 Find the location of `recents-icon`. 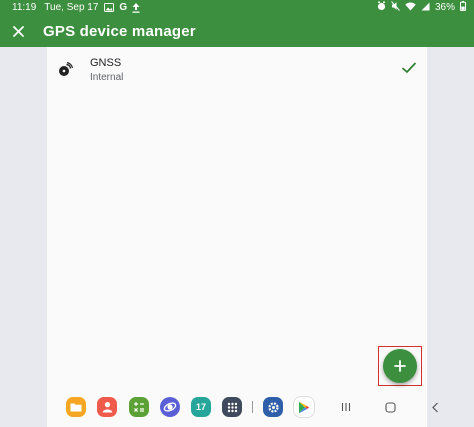

recents-icon is located at coordinates (346, 407).